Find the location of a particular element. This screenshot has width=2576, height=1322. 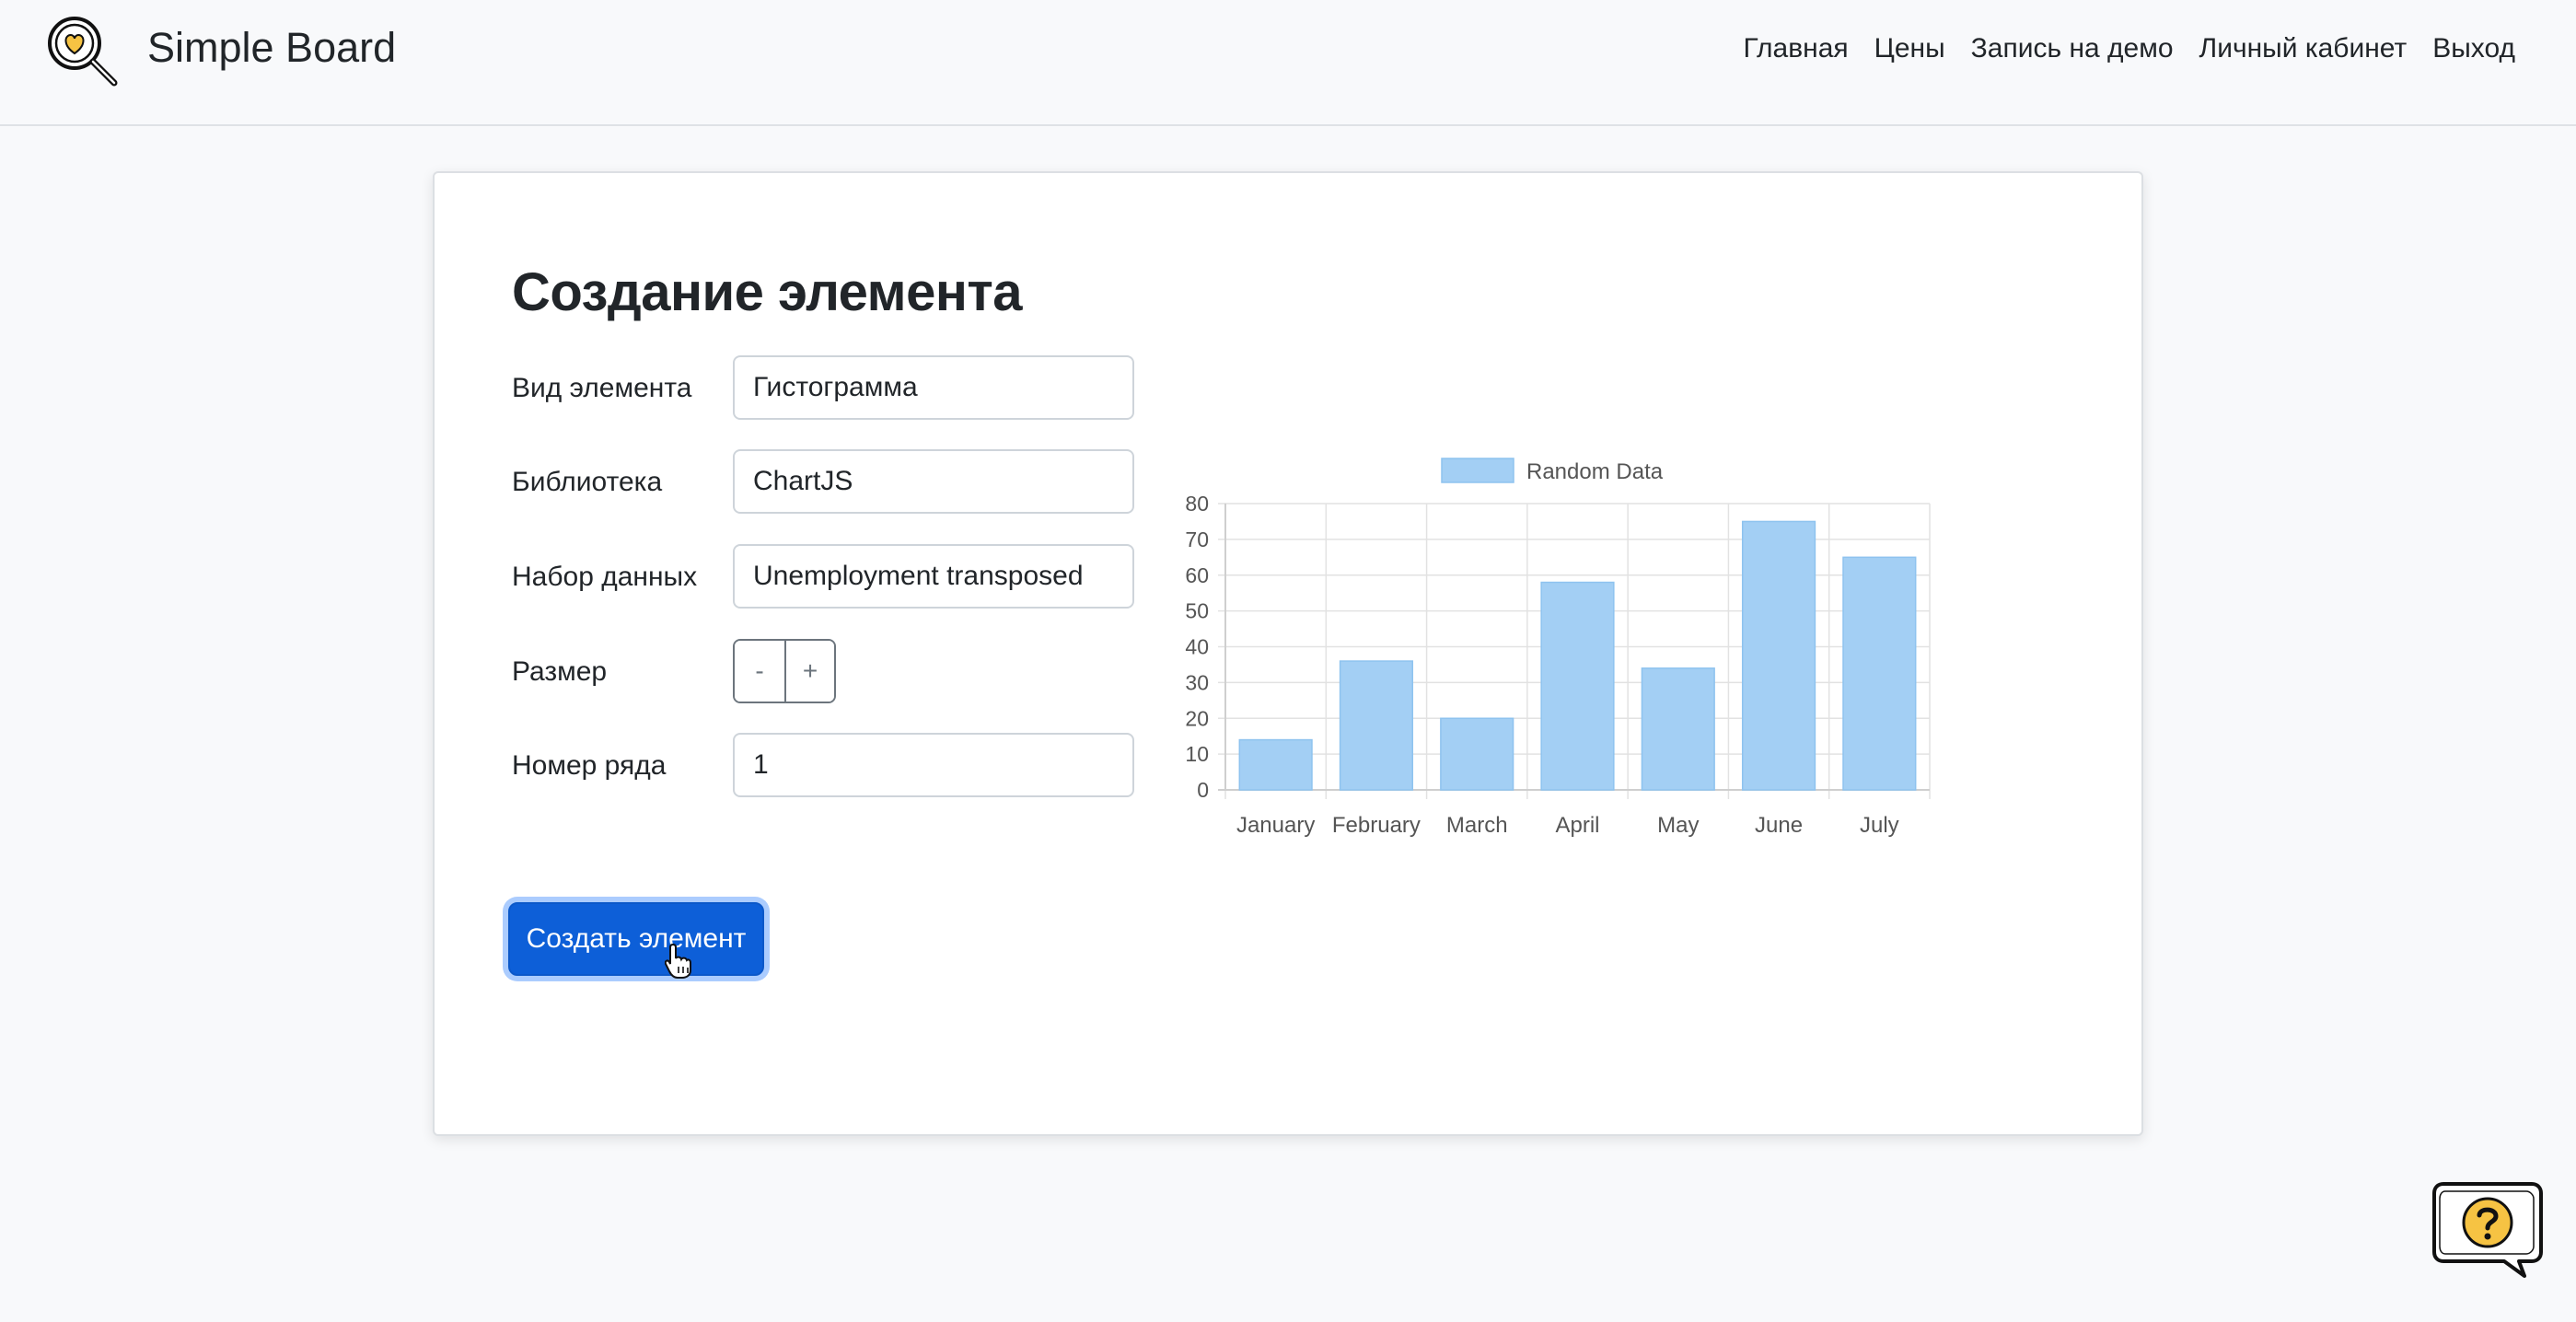

x-tick-label: May is located at coordinates (1678, 825).